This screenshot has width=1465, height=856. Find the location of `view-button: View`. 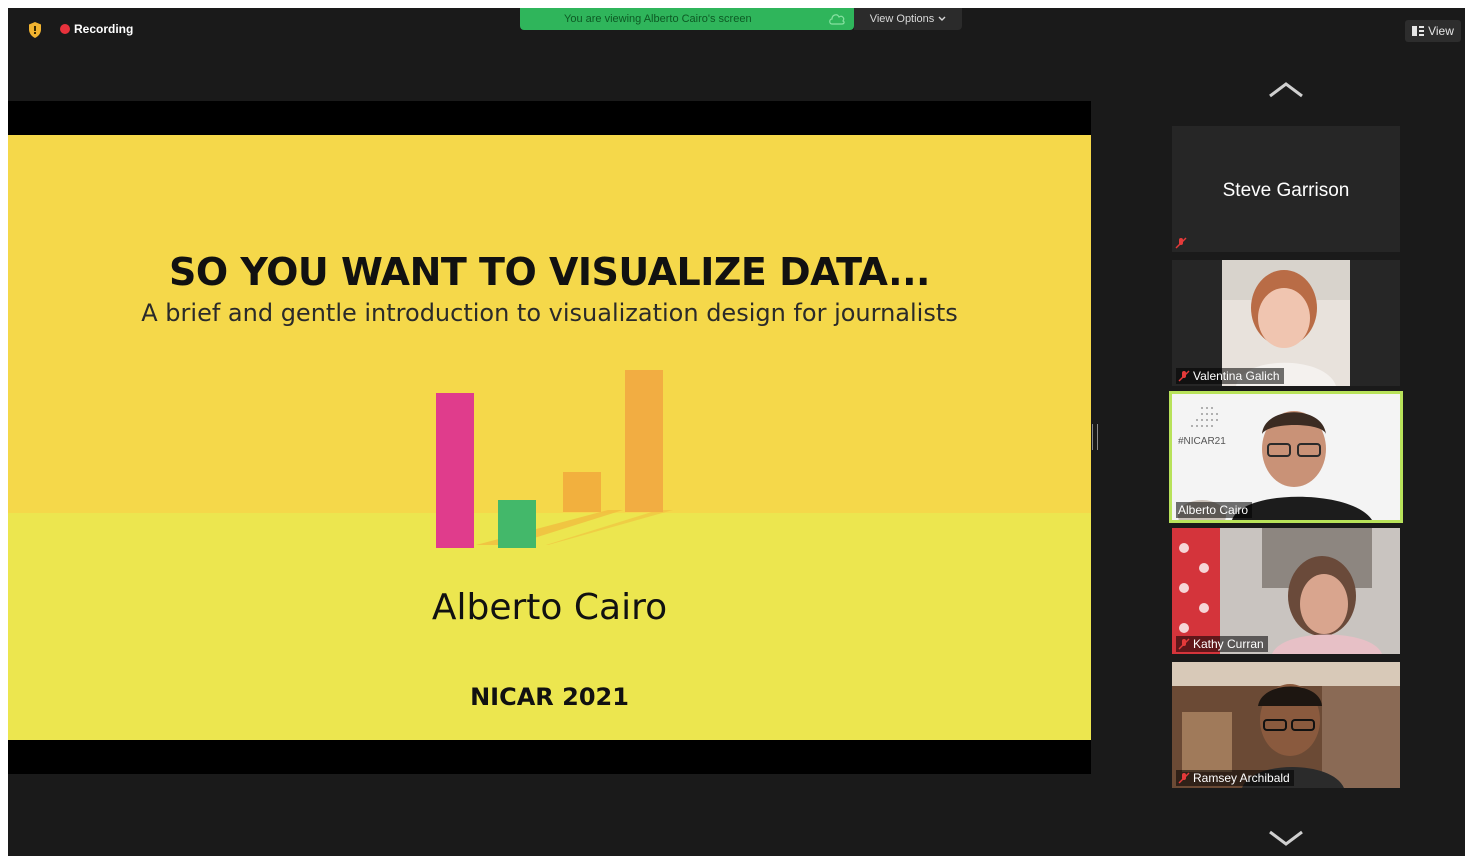

view-button: View is located at coordinates (1433, 31).